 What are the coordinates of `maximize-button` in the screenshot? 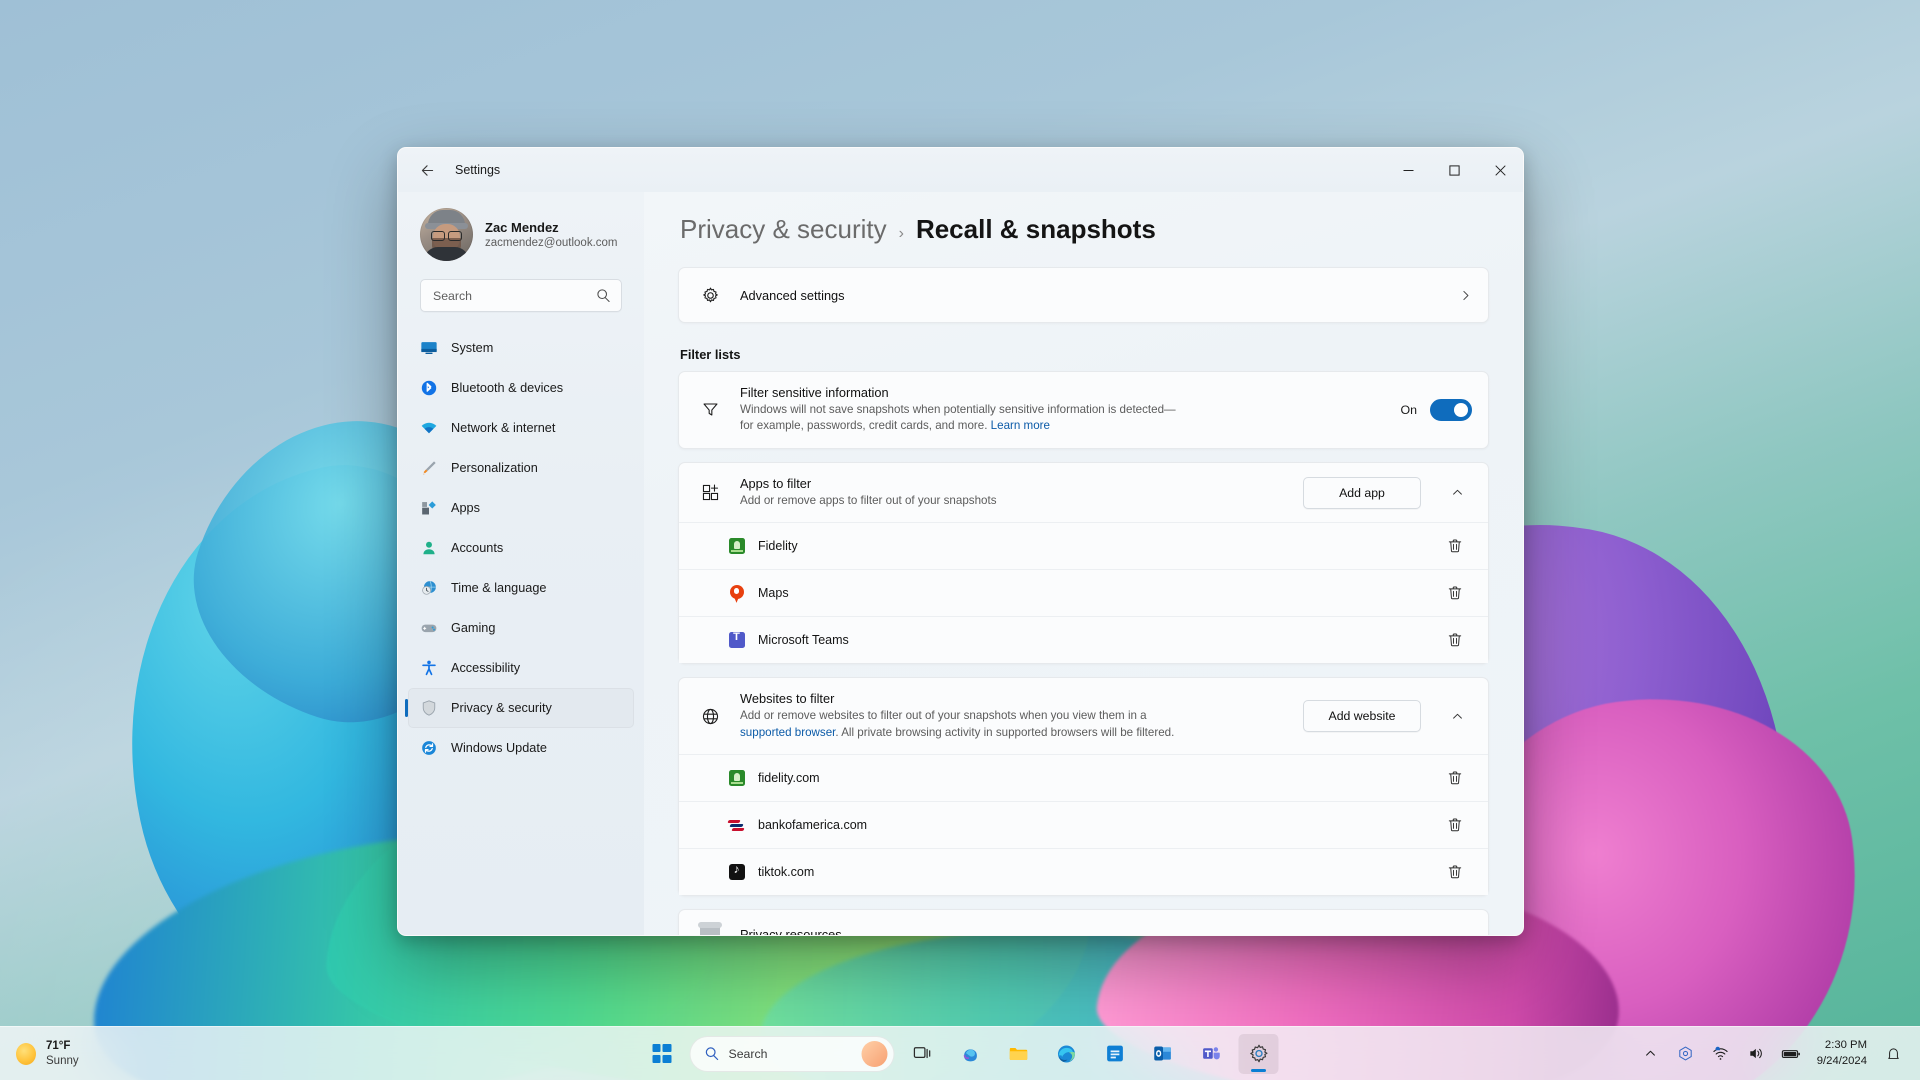 It's located at (1454, 170).